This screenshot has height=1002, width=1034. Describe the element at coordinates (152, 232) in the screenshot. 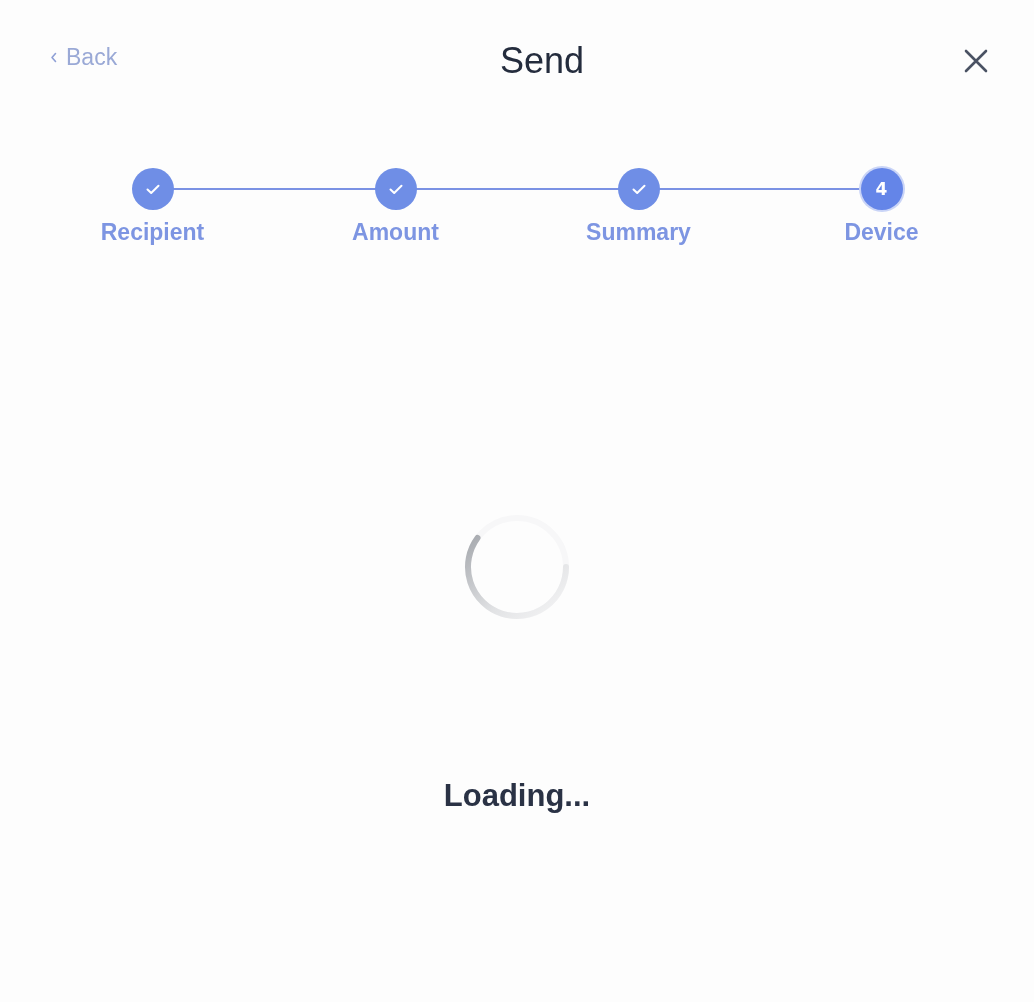

I see `step-label: Recipient` at that location.